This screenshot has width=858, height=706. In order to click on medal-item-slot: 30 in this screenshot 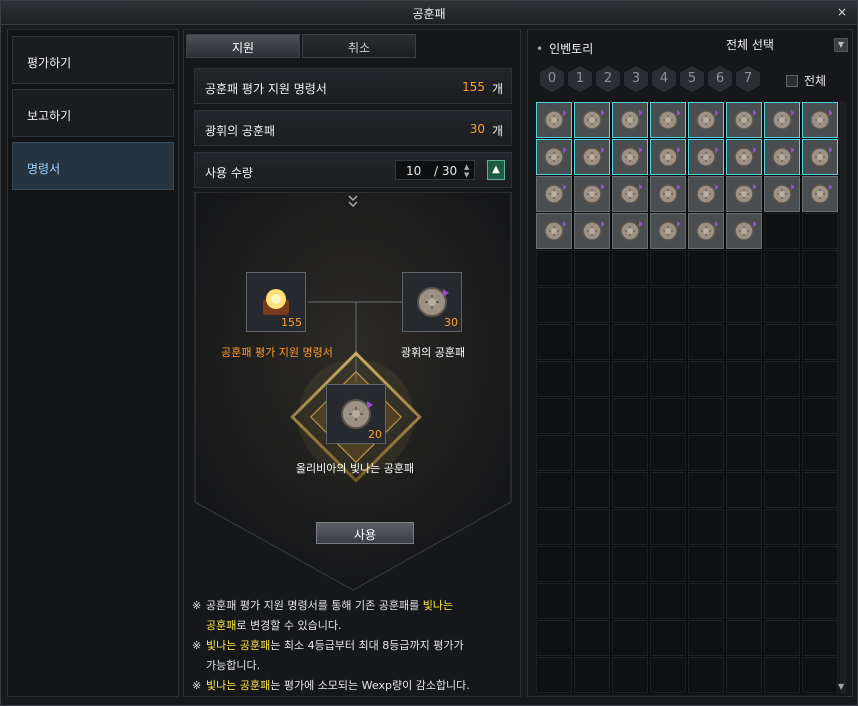, I will do `click(432, 302)`.